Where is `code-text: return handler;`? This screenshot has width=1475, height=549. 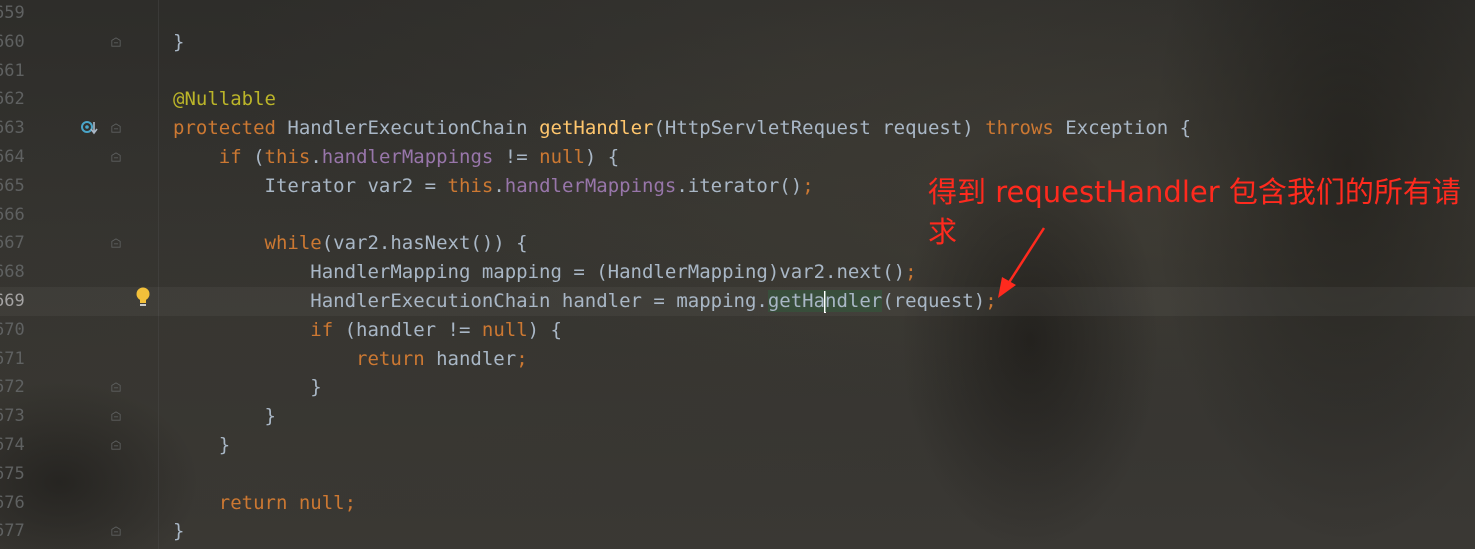 code-text: return handler; is located at coordinates (350, 359).